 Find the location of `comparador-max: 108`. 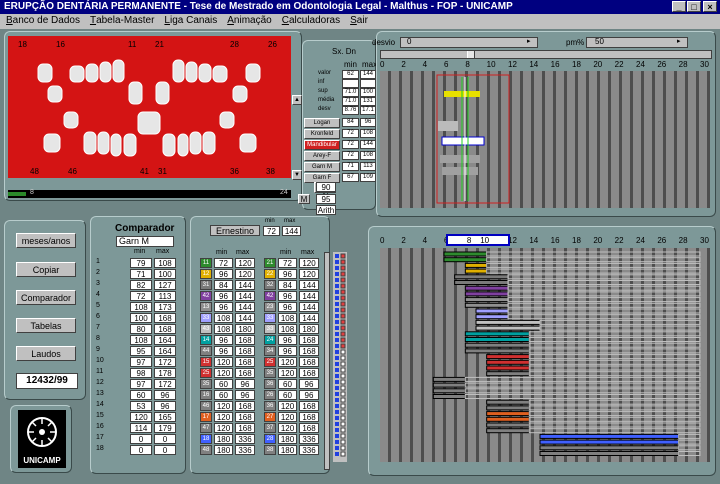

comparador-max: 108 is located at coordinates (165, 263).